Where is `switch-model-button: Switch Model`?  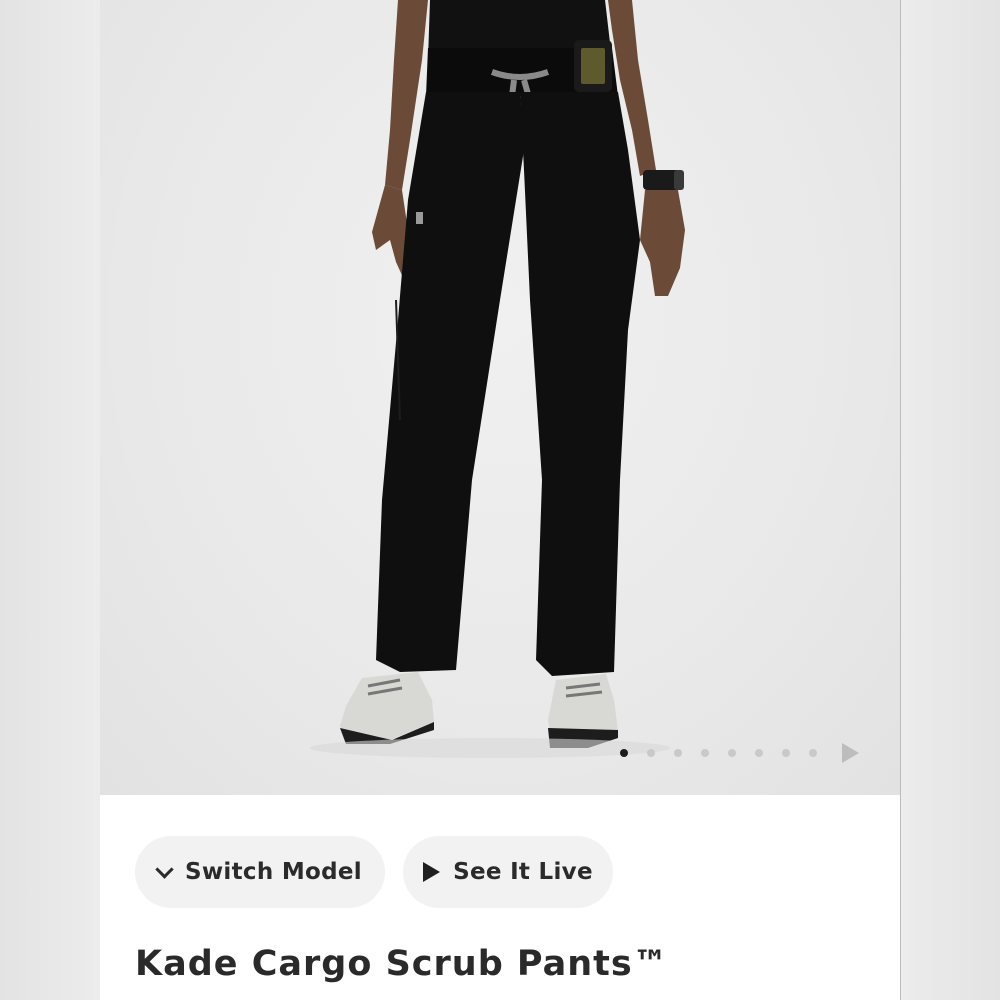 switch-model-button: Switch Model is located at coordinates (260, 872).